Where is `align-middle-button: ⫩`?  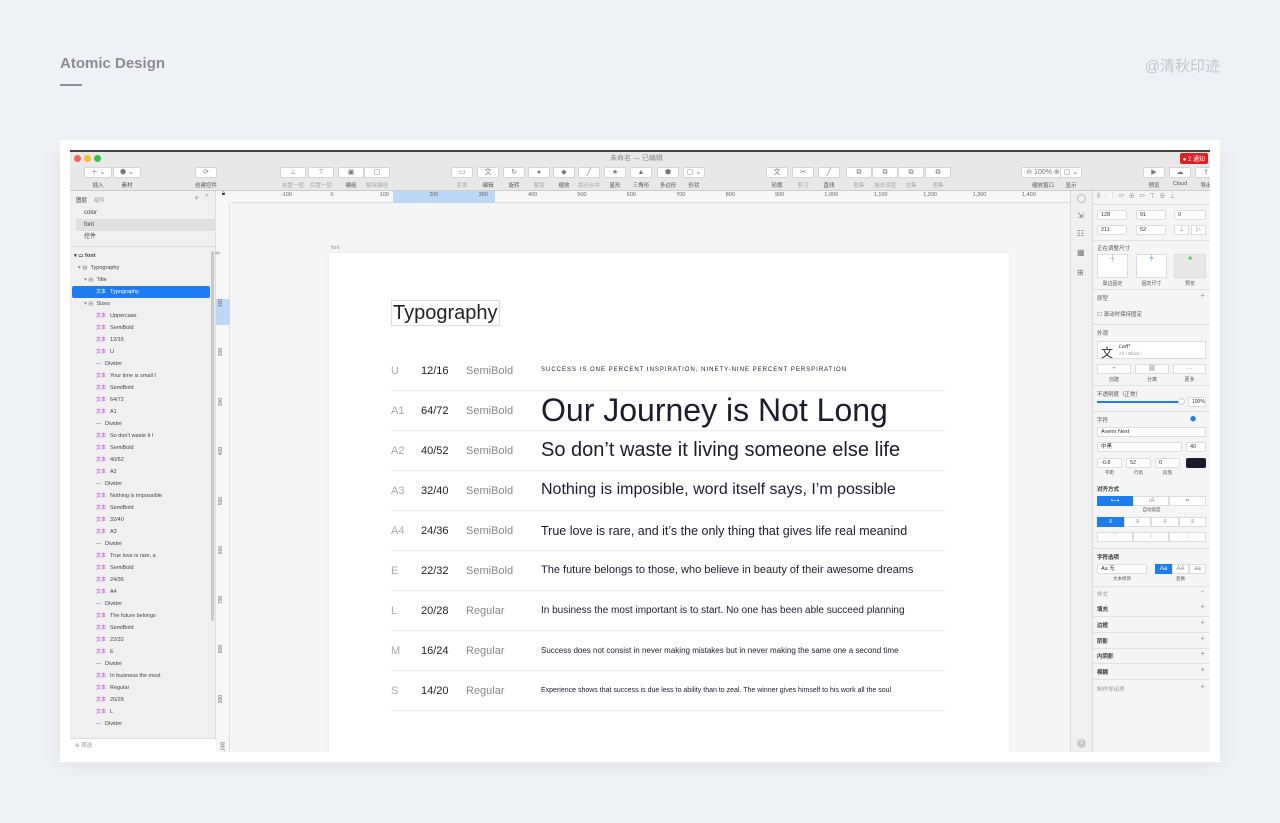 align-middle-button: ⫩ is located at coordinates (1151, 537).